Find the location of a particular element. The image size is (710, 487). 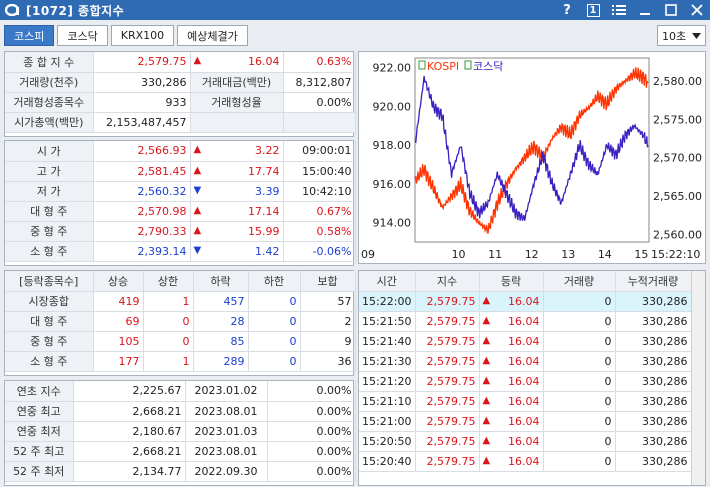

yearly-date: 2023.01.03 is located at coordinates (226, 431).